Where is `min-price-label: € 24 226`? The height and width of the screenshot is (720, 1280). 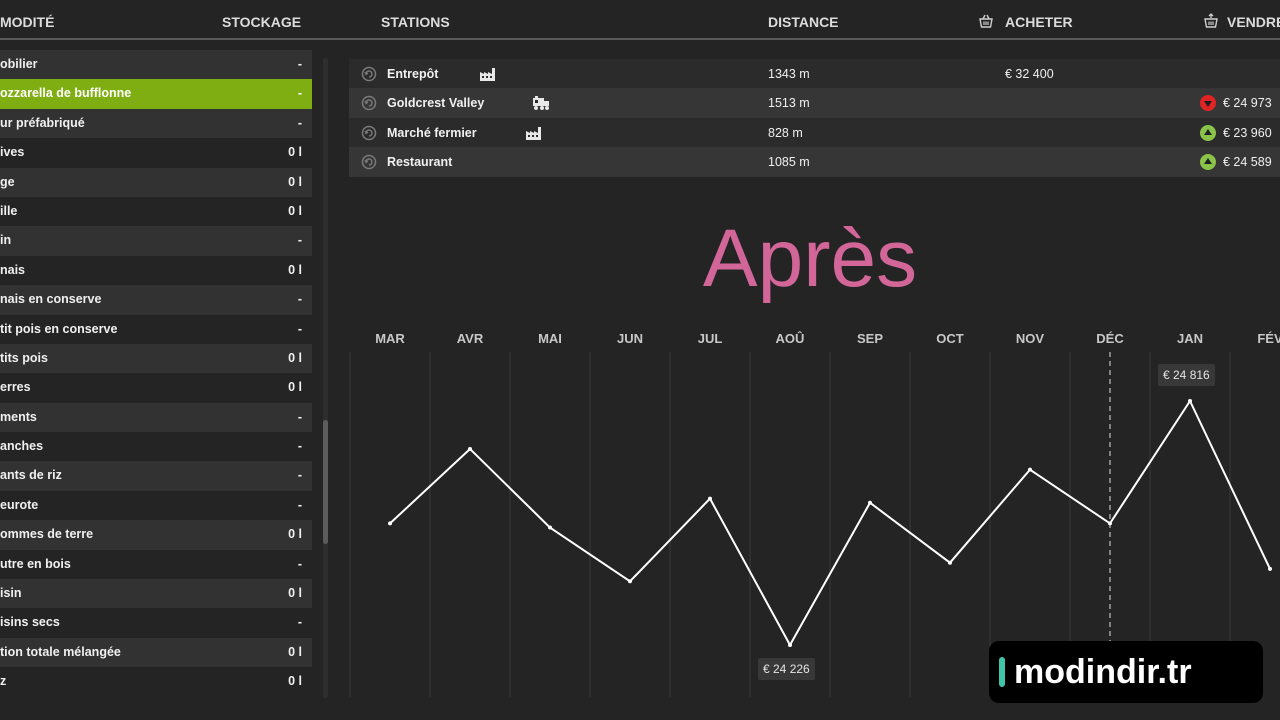
min-price-label: € 24 226 is located at coordinates (786, 669).